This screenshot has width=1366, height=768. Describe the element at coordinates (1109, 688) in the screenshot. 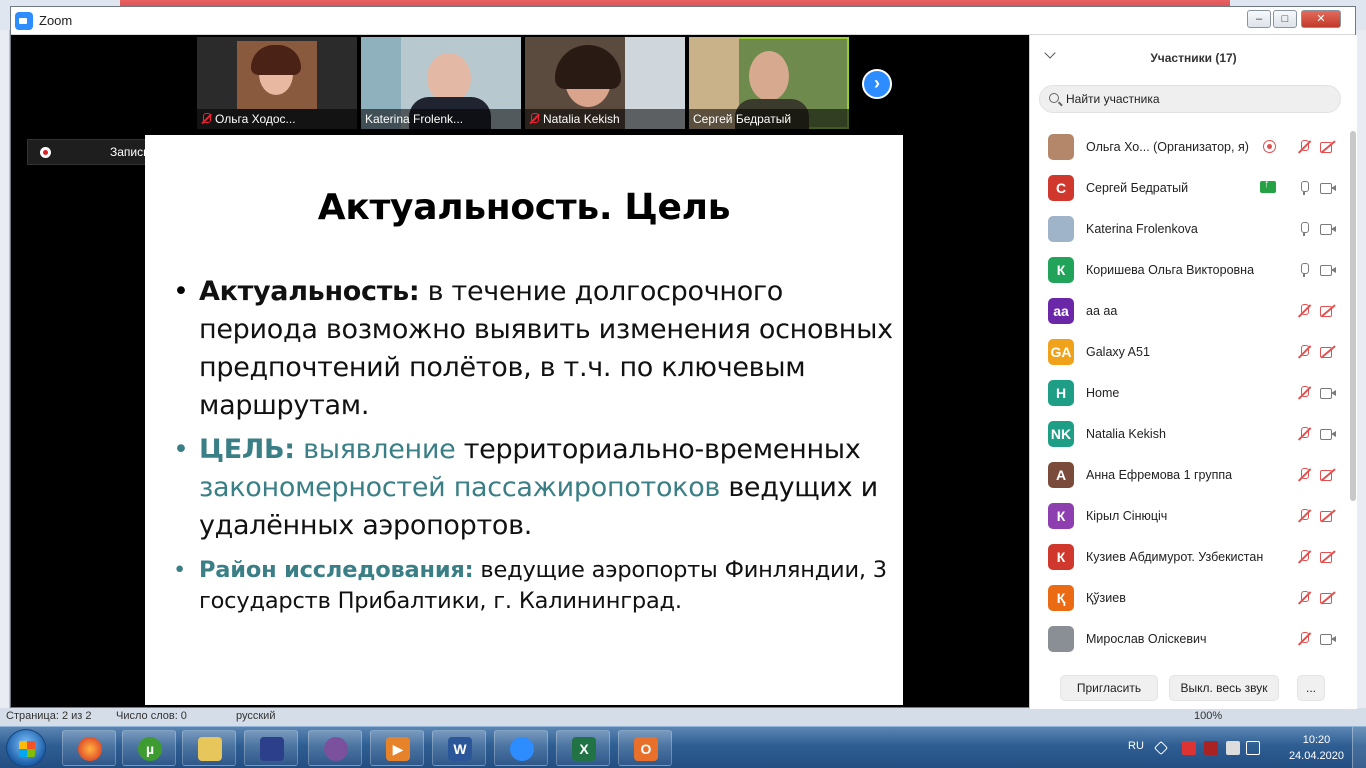

I see `invite-button: Пригласить` at that location.